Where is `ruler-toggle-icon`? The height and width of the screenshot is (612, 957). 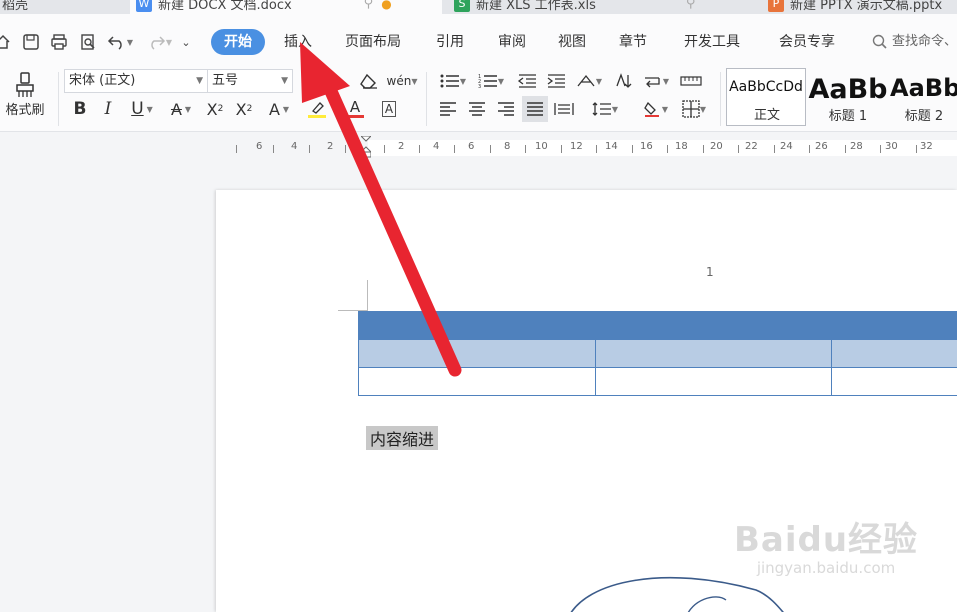
ruler-toggle-icon is located at coordinates (691, 81).